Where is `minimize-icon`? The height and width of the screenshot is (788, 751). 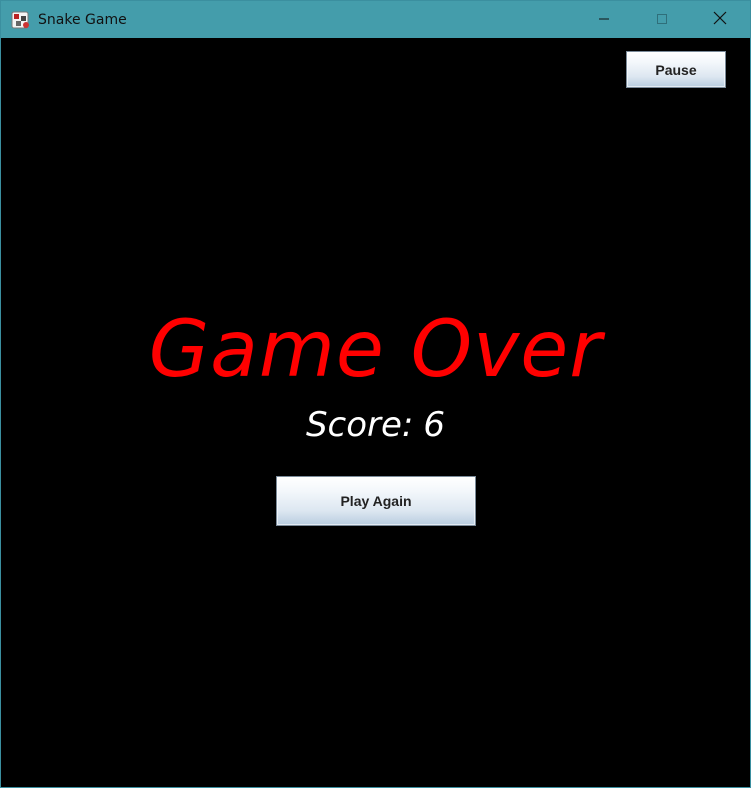
minimize-icon is located at coordinates (604, 19).